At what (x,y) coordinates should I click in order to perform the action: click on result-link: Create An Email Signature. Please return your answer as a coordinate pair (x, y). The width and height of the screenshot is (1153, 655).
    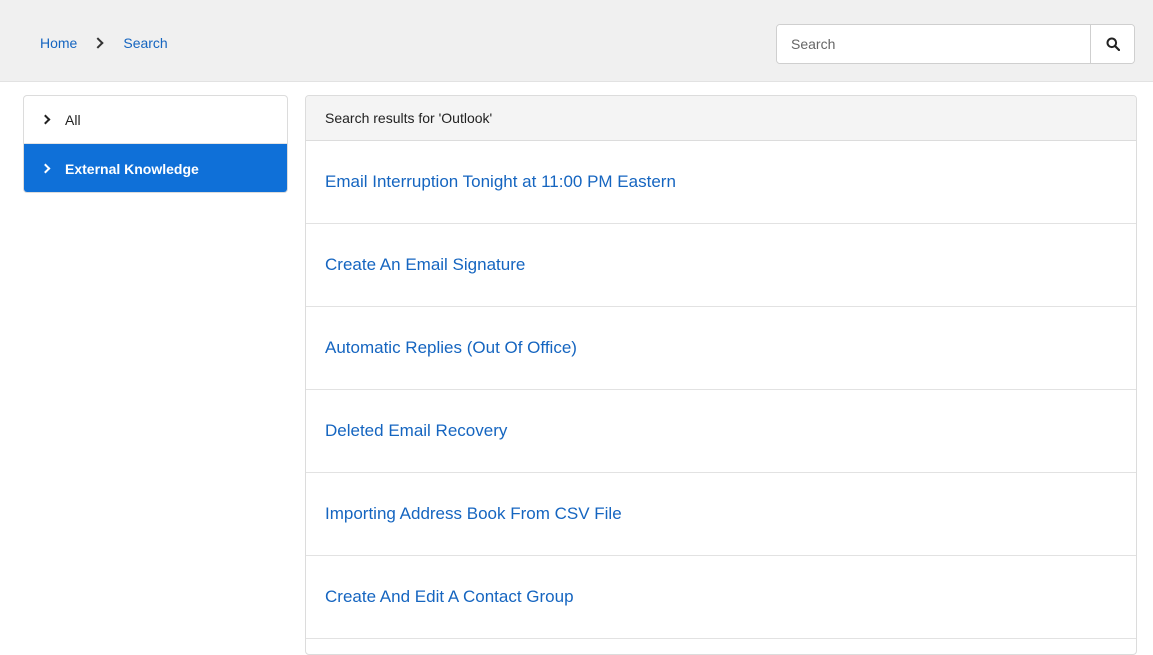
    Looking at the image, I should click on (425, 265).